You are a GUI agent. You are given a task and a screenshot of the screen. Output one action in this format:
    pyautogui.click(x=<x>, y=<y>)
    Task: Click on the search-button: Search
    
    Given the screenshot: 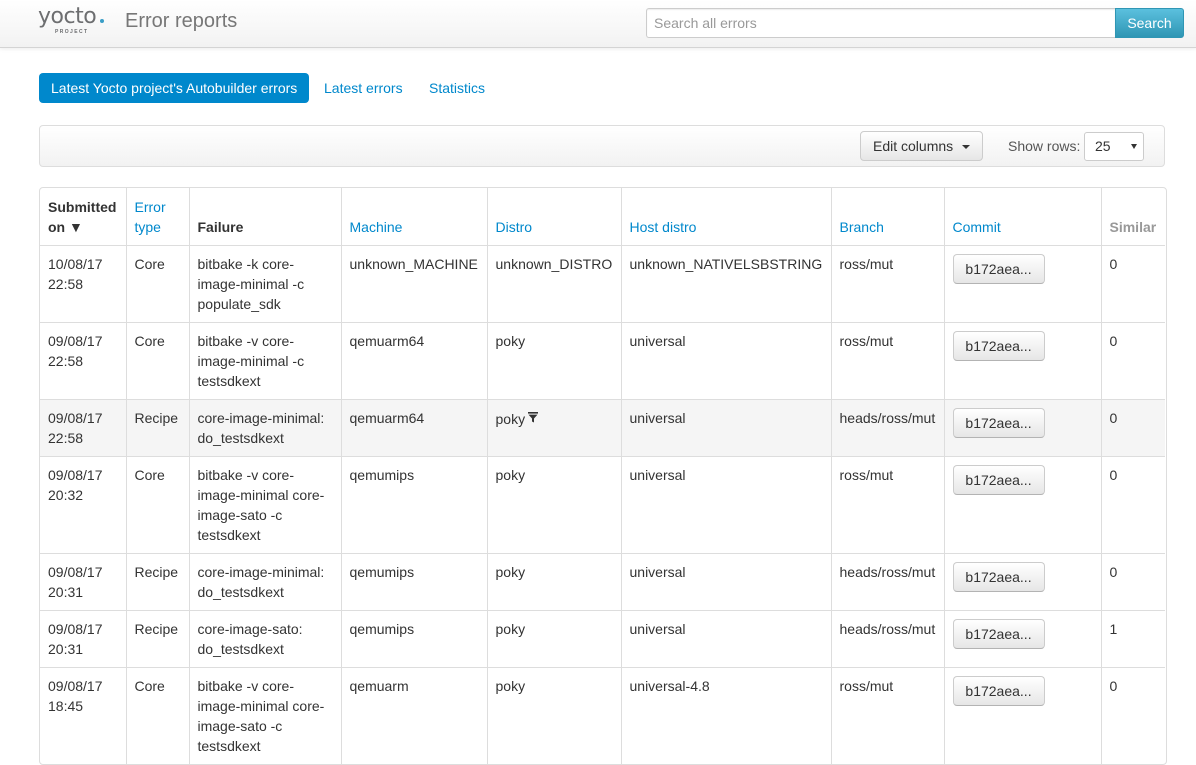 What is the action you would take?
    pyautogui.click(x=1149, y=23)
    